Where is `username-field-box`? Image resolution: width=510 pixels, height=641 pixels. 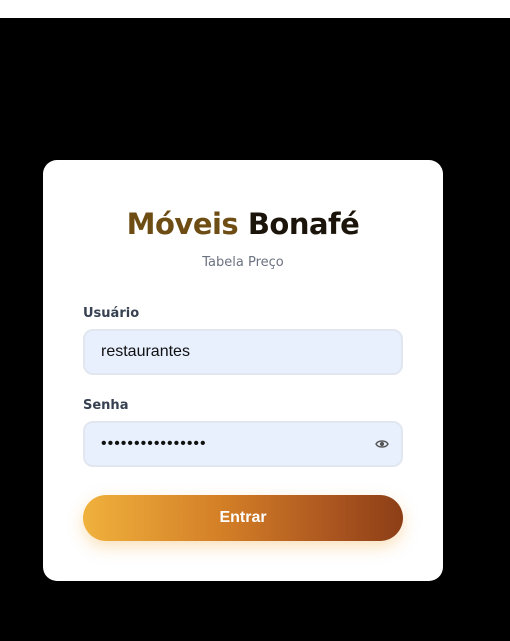 username-field-box is located at coordinates (243, 352).